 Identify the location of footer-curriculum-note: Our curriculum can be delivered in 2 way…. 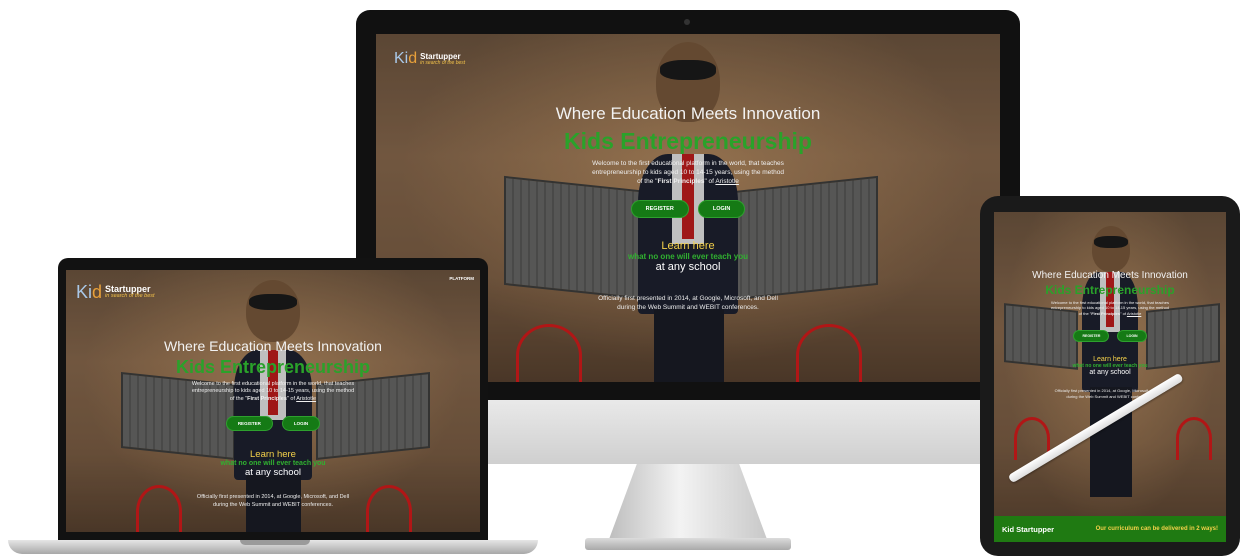
(1157, 529).